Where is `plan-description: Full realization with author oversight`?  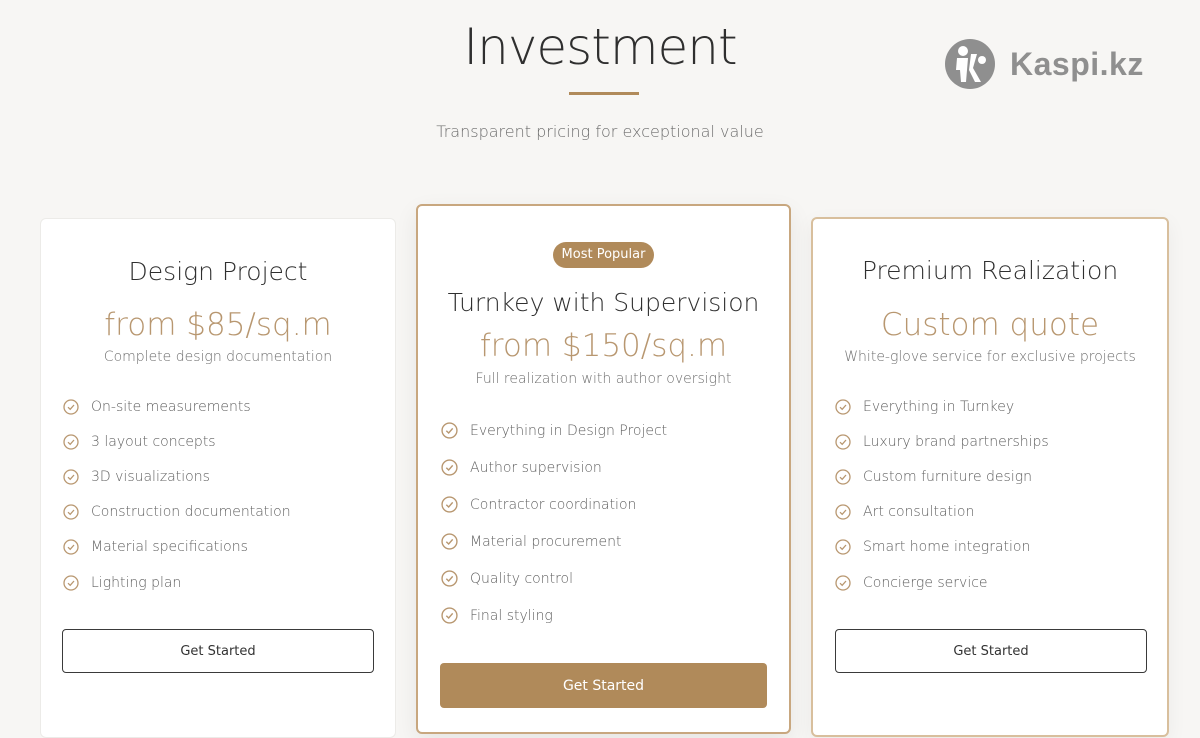
plan-description: Full realization with author oversight is located at coordinates (603, 379).